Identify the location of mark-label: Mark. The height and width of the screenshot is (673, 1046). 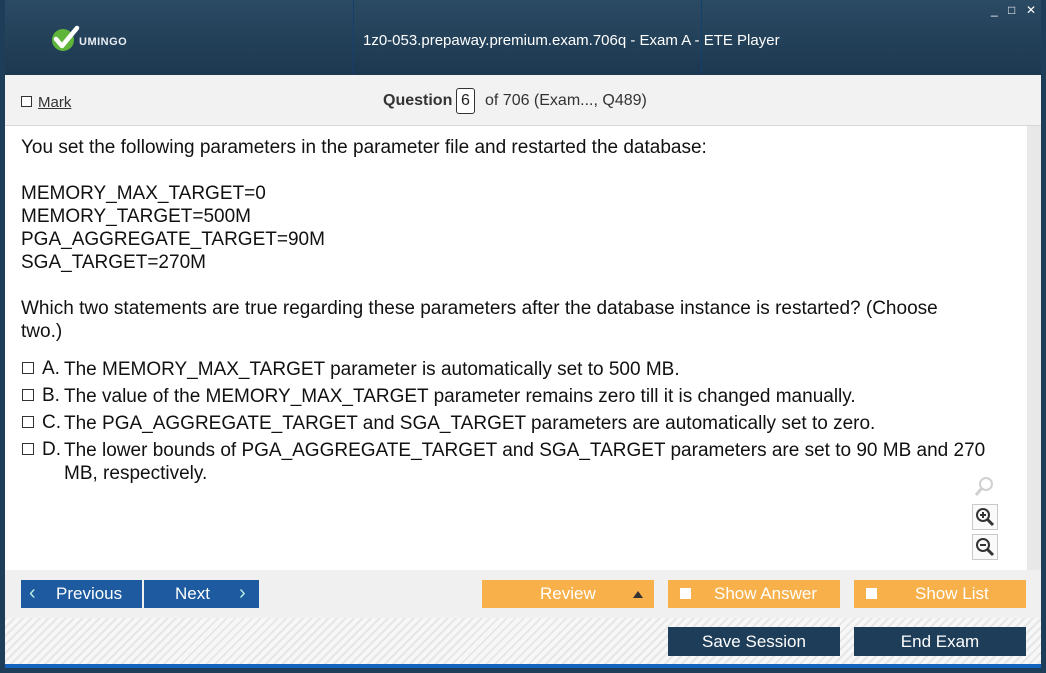
(54, 102).